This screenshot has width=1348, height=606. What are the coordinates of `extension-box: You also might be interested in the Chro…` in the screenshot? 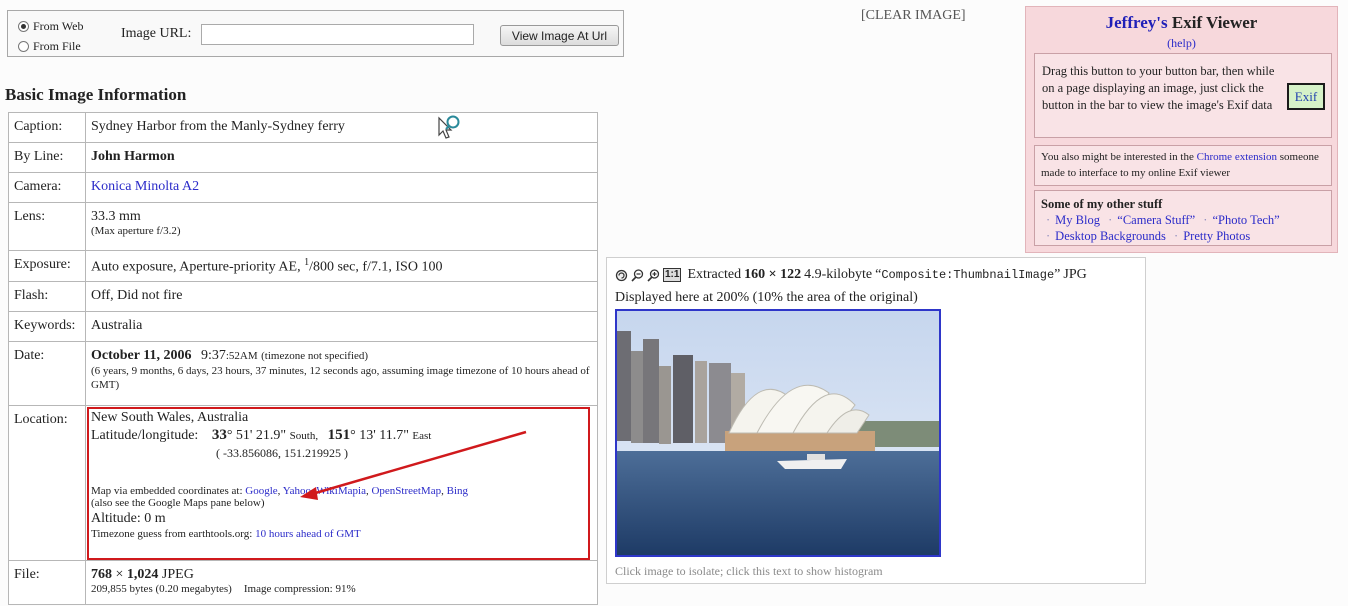 It's located at (1183, 165).